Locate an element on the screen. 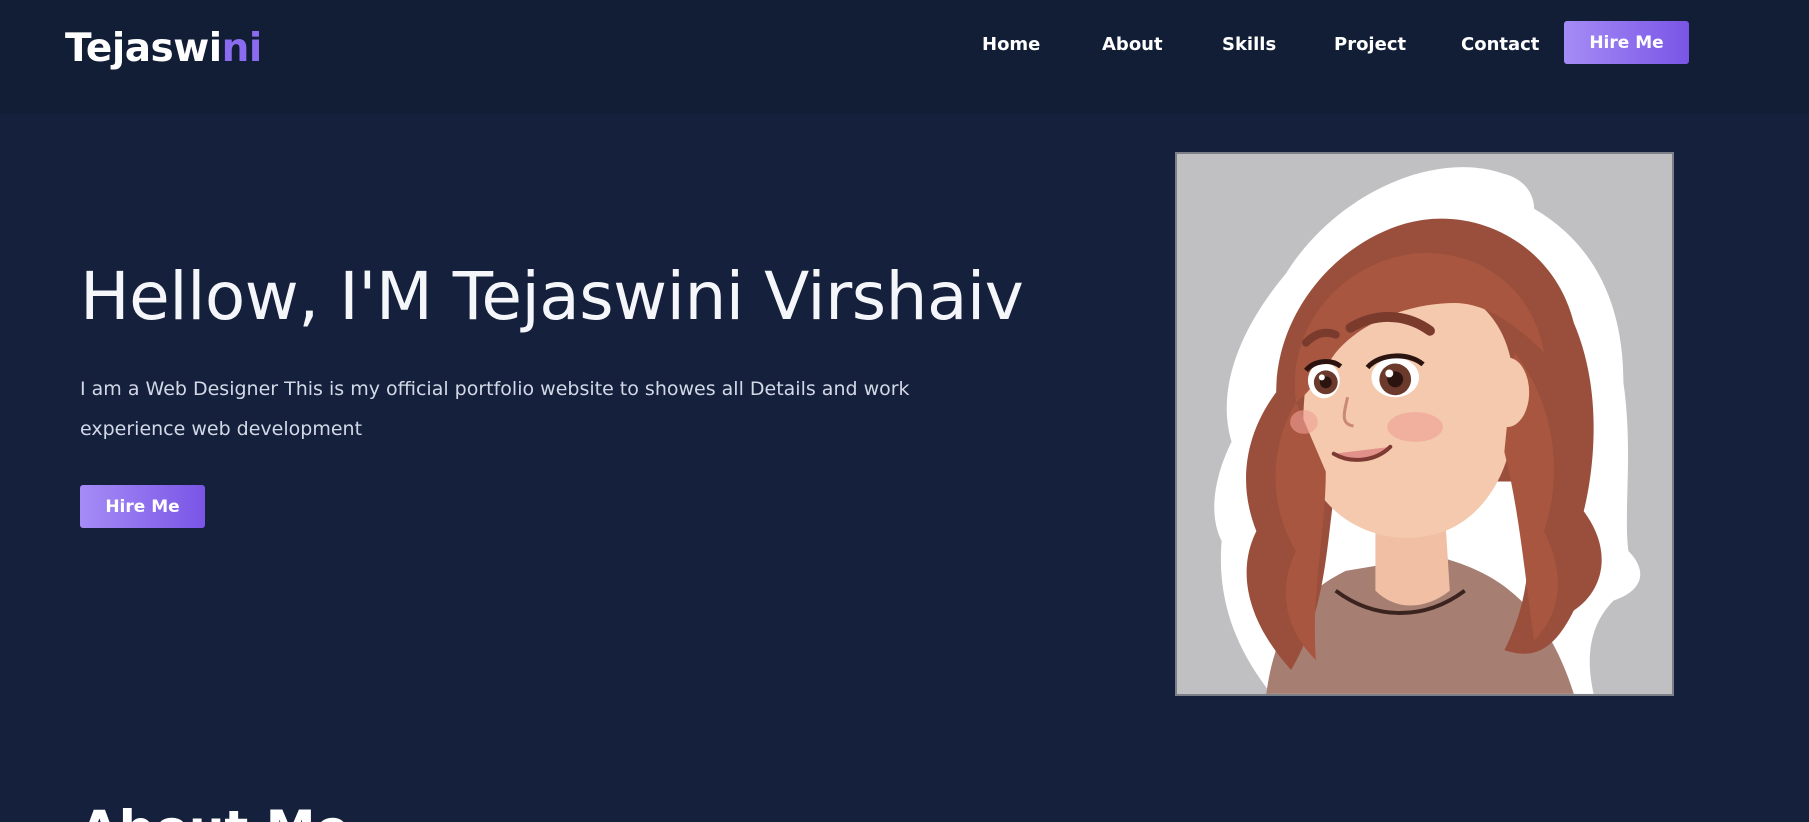 Image resolution: width=1809 pixels, height=822 pixels. nav-hire-me-button: Hire Me is located at coordinates (1626, 42).